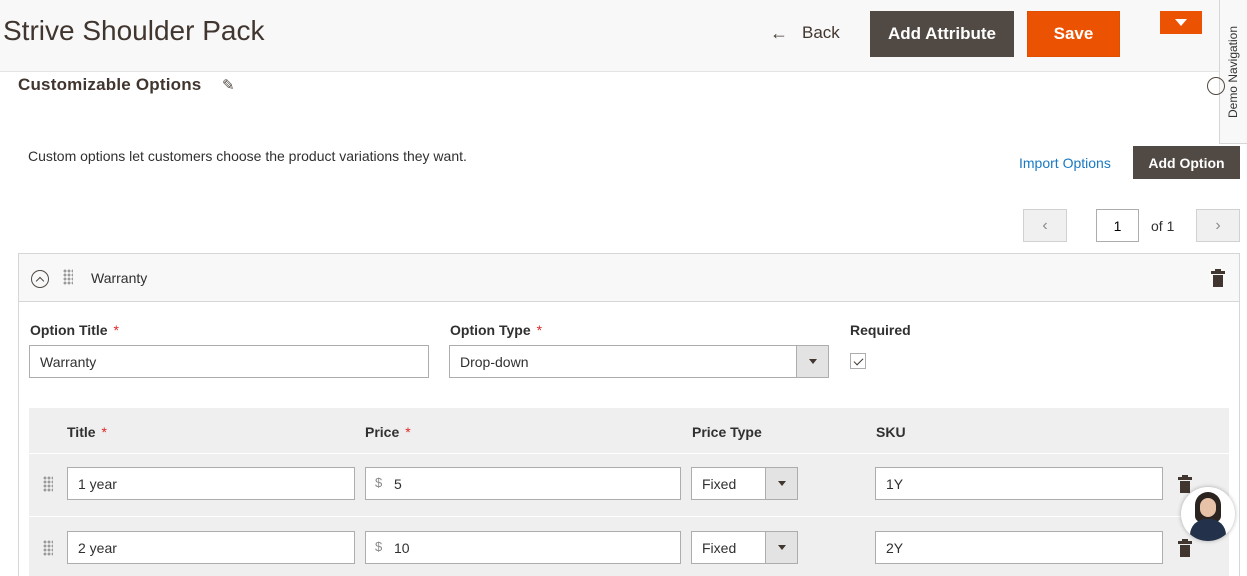  I want to click on pager-prev-button: ‹, so click(1045, 225).